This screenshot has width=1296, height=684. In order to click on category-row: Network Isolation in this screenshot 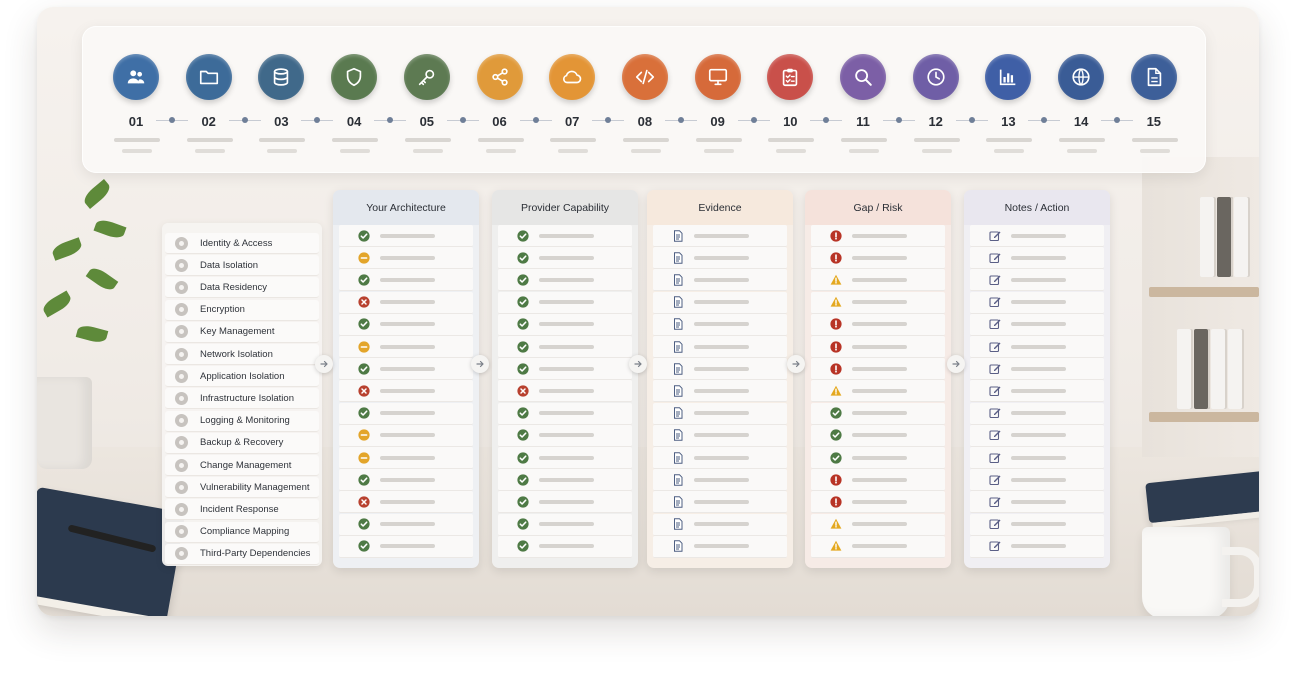, I will do `click(242, 354)`.